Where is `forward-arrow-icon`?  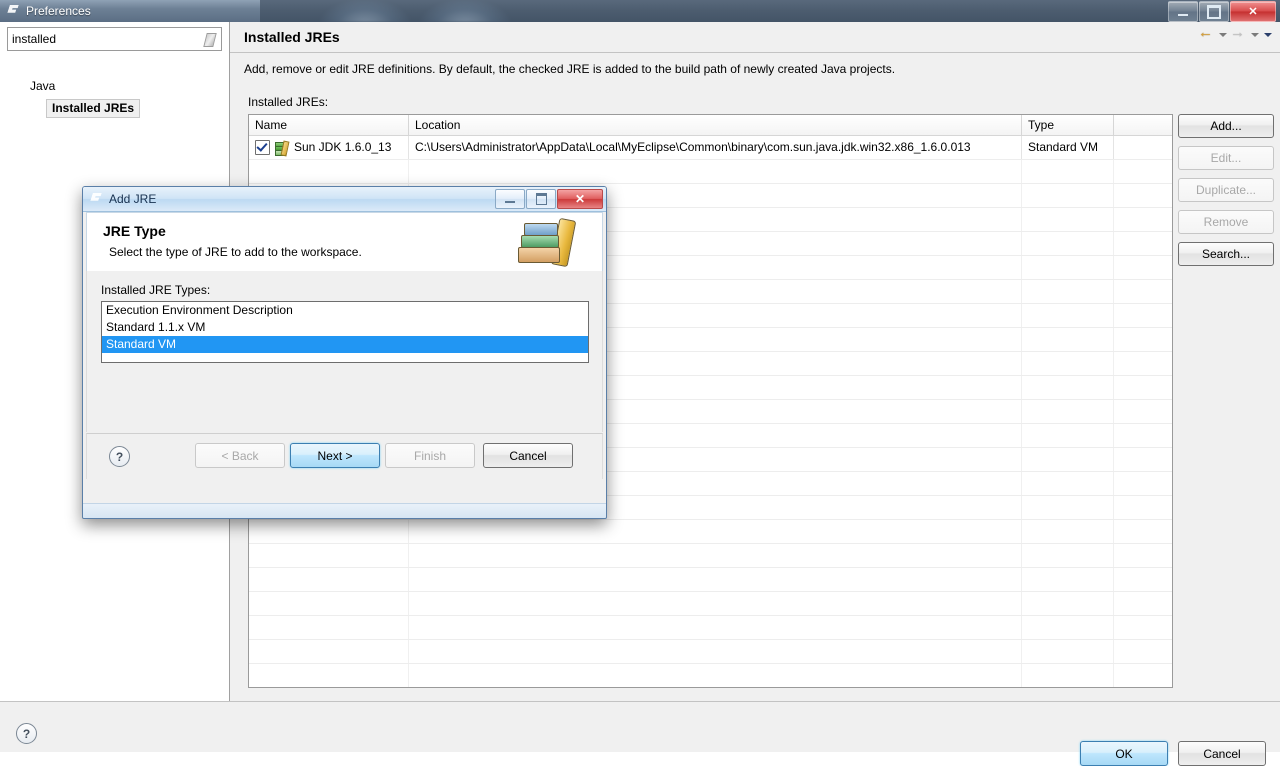
forward-arrow-icon is located at coordinates (1238, 33).